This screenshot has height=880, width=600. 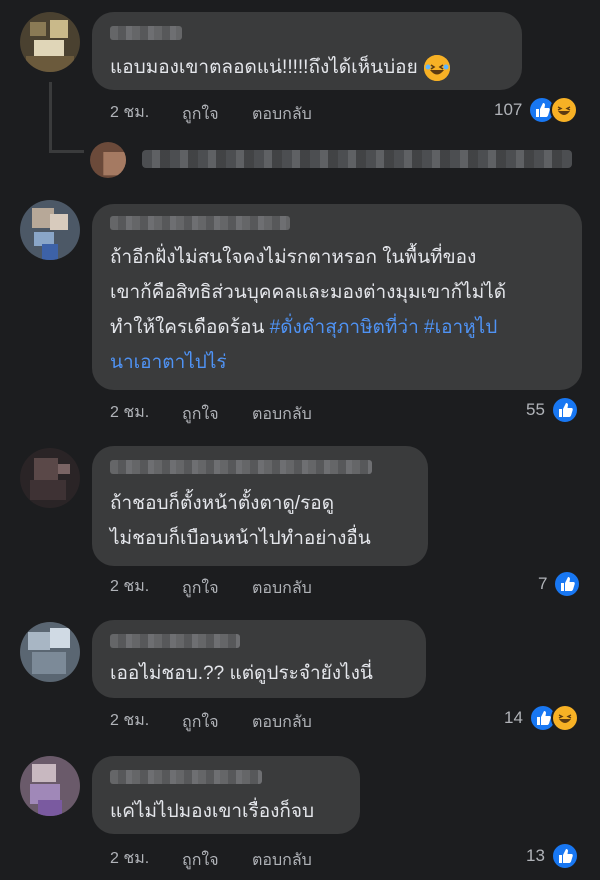 I want to click on hashtag-link: #เอาหูไป, so click(x=460, y=327).